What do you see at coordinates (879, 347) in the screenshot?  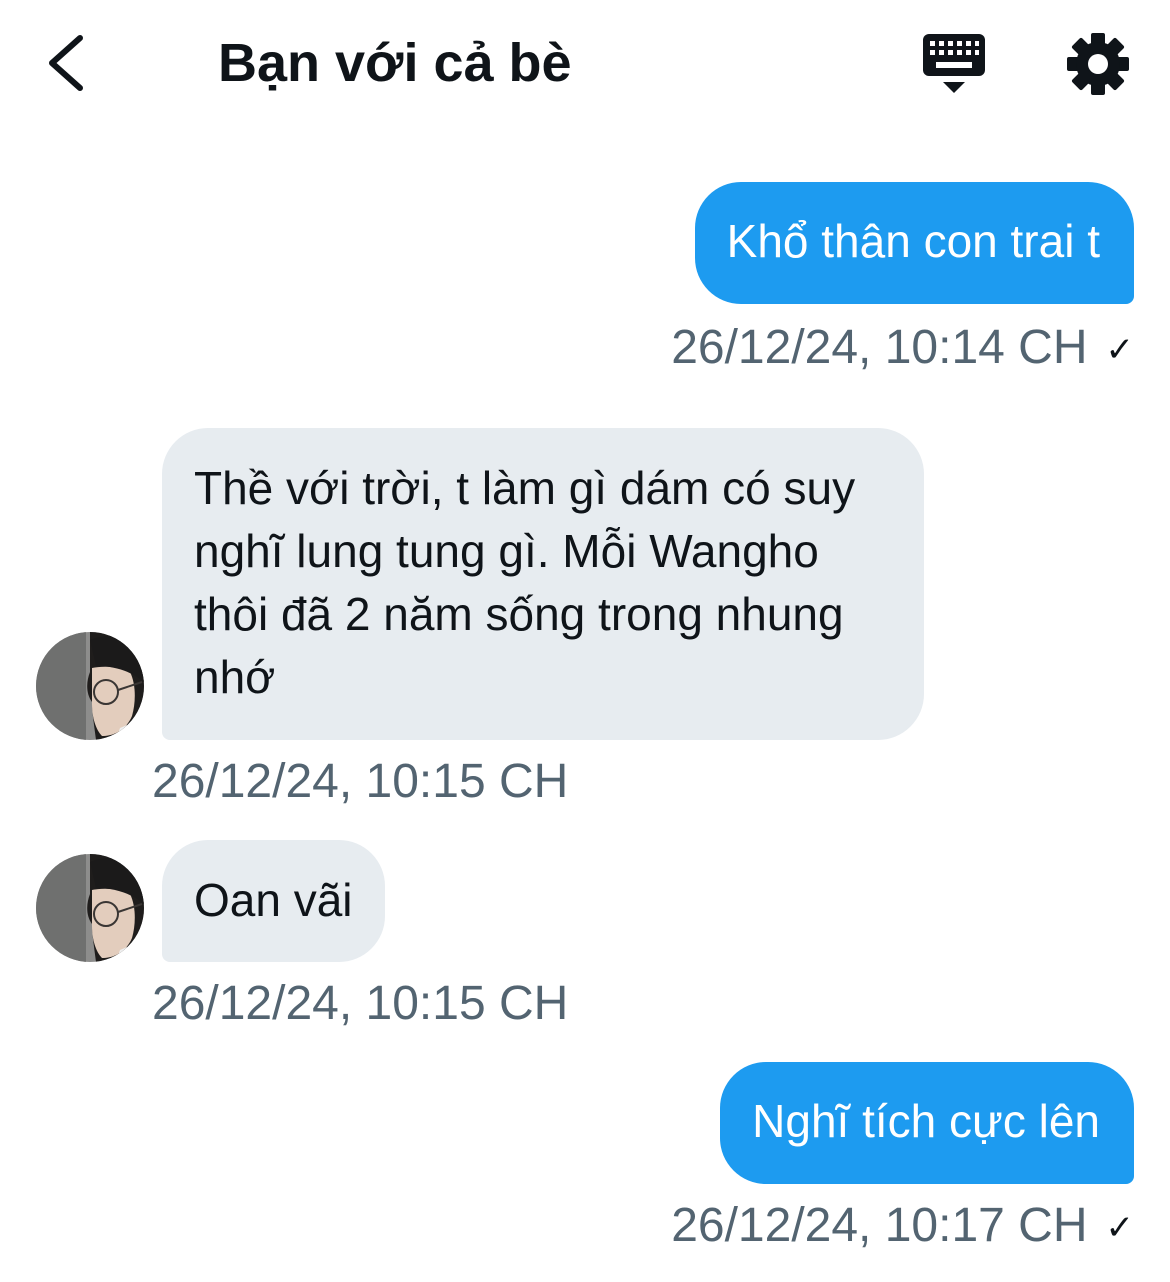 I see `timestamp-text: 26/12/24, 10:14 CH` at bounding box center [879, 347].